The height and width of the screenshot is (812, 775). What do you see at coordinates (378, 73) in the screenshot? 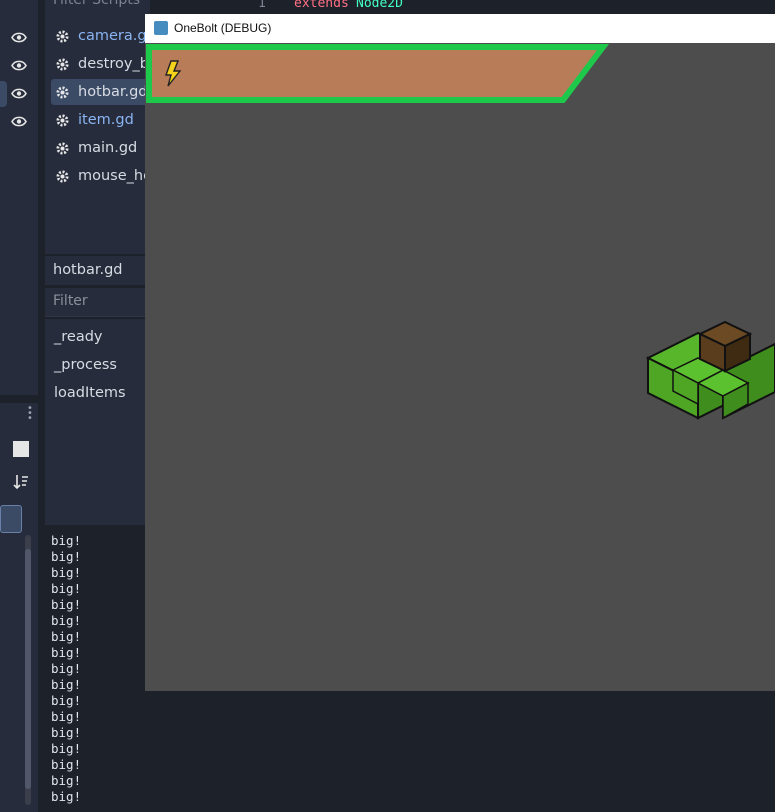
I see `hotbar` at bounding box center [378, 73].